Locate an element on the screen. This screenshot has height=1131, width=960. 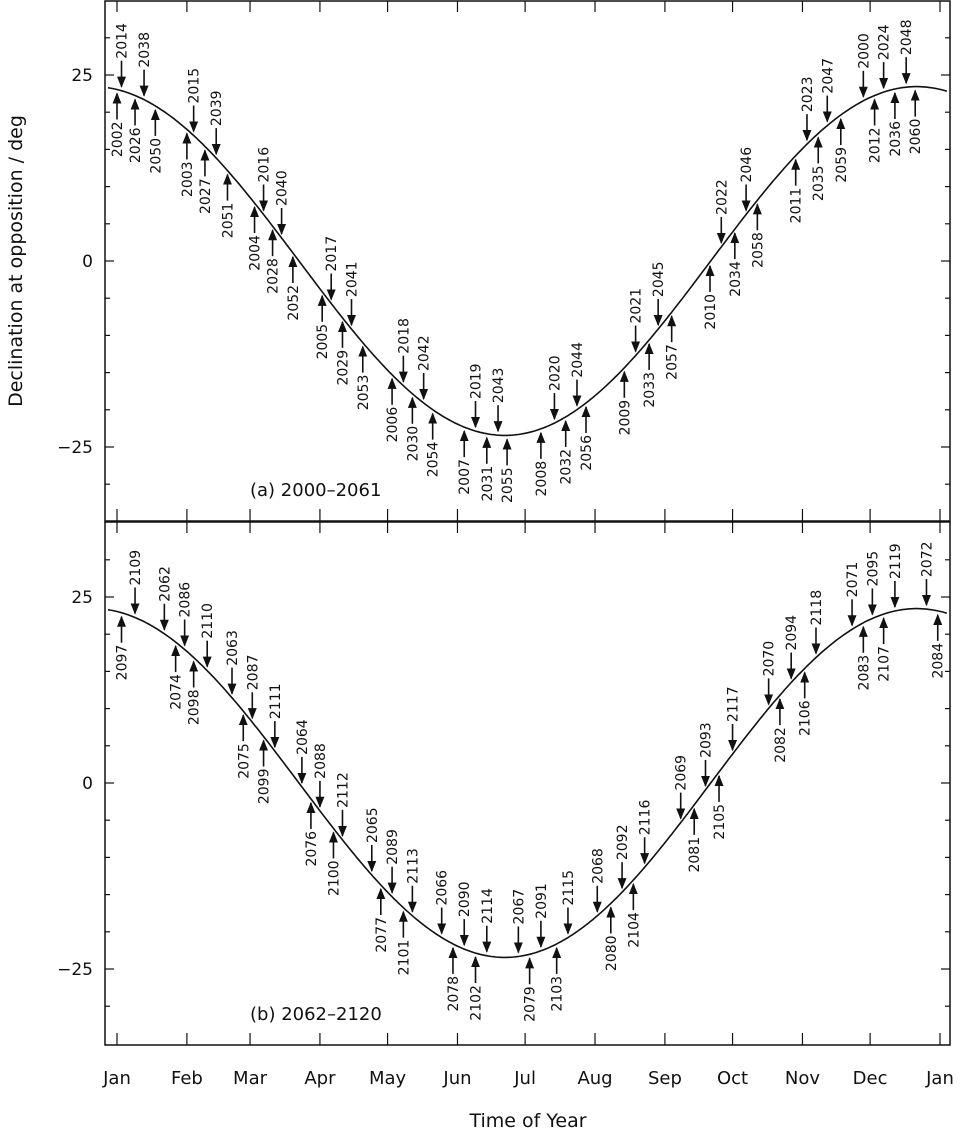
year-marker-2075: 2075 is located at coordinates (244, 746).